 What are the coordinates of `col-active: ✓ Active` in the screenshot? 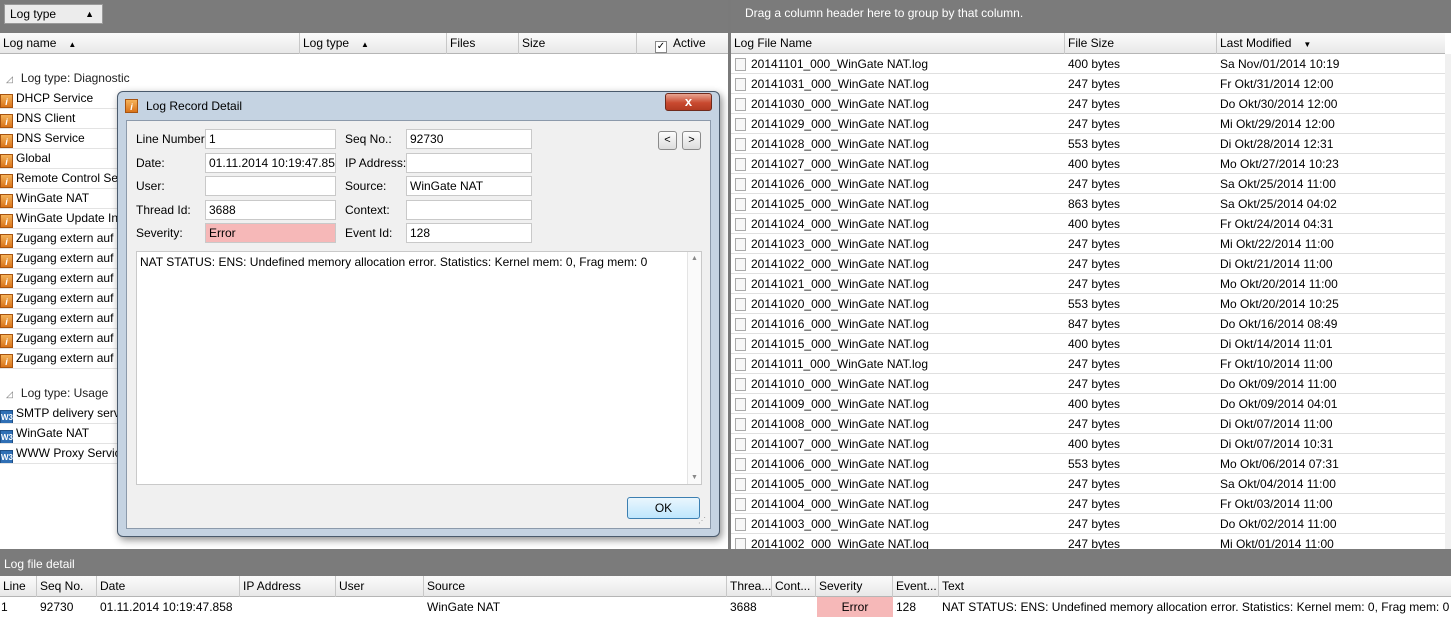 It's located at (682, 43).